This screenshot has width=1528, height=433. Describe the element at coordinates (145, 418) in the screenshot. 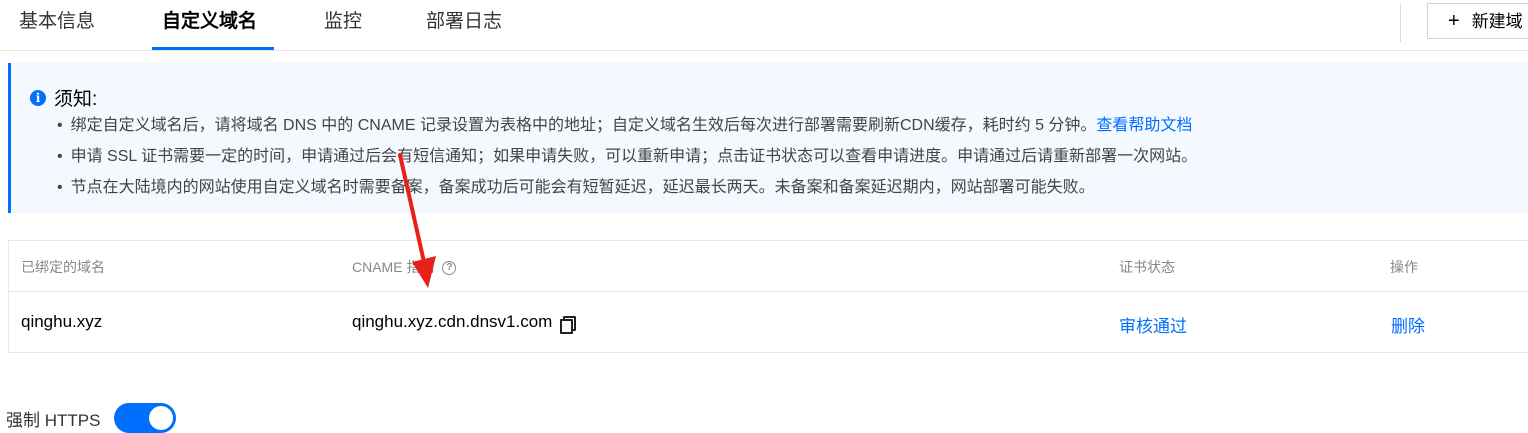

I see `force-https-toggle` at that location.